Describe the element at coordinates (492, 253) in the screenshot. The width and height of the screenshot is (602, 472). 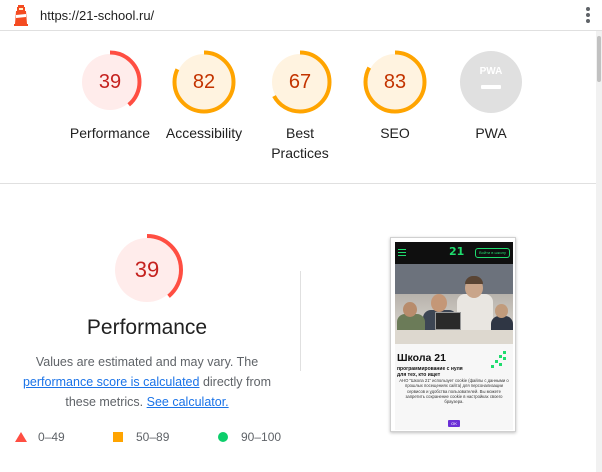
I see `screenshot-login-button: Войти в школу` at that location.